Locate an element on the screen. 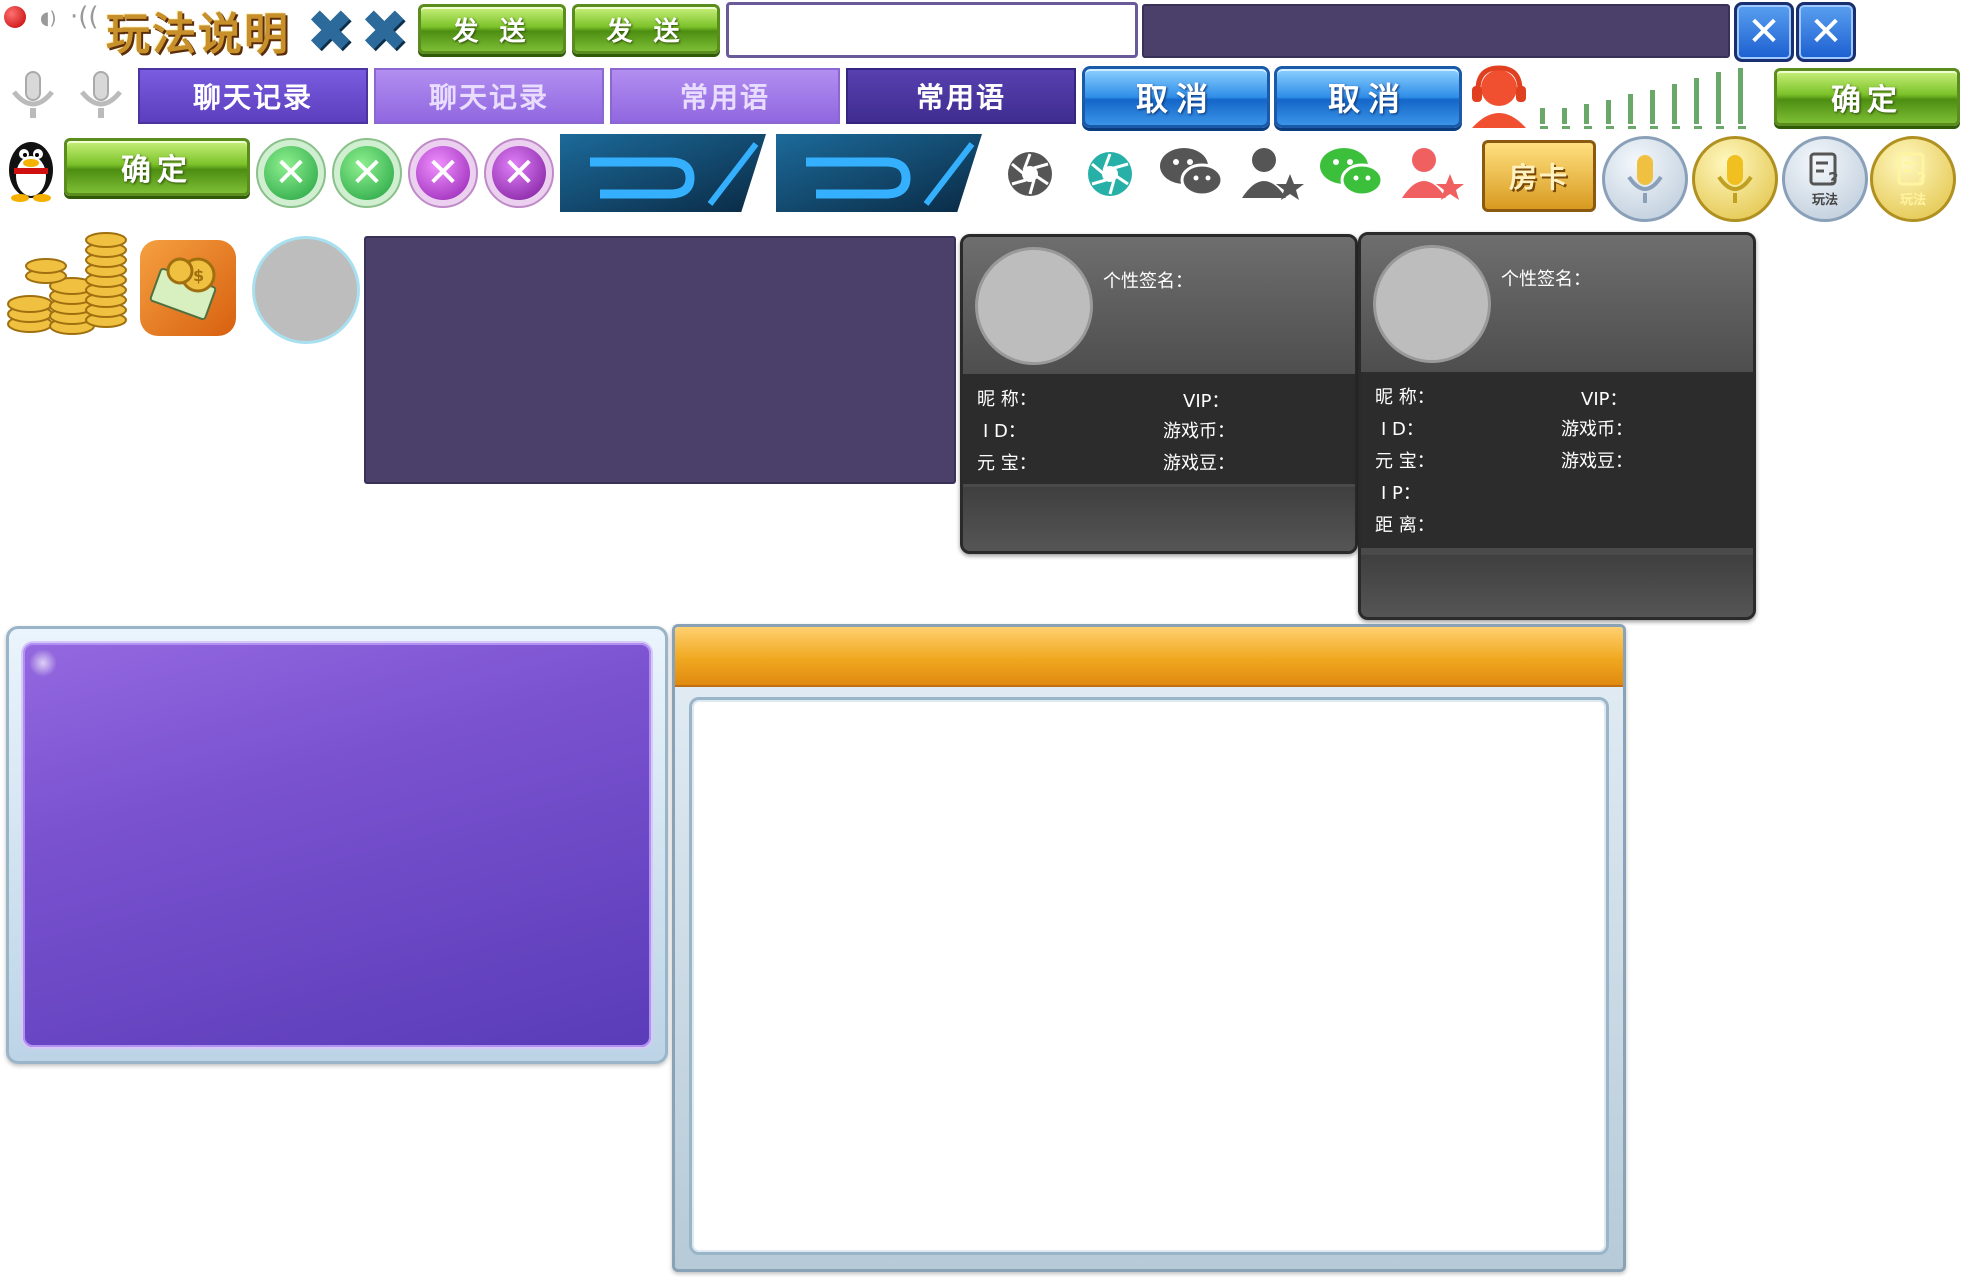 The height and width of the screenshot is (1277, 1965). rules-button-1: ? 玩法 is located at coordinates (1825, 179).